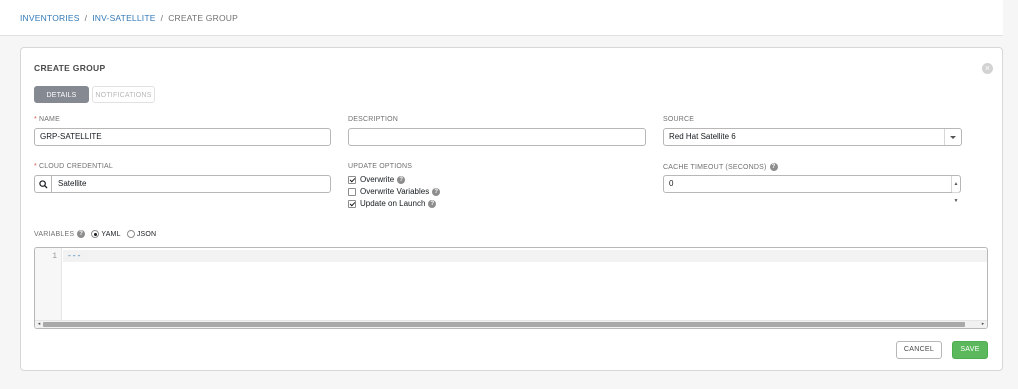 The width and height of the screenshot is (1018, 389). I want to click on cancel-button: CANCEL, so click(919, 350).